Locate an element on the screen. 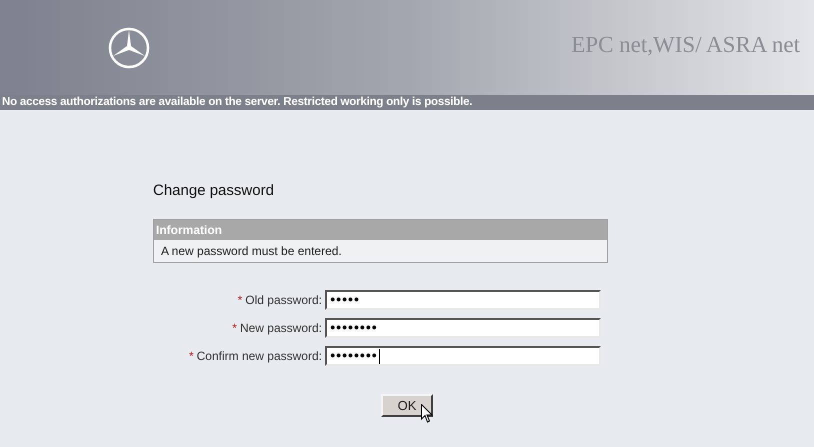  field-label: Confirm new password: is located at coordinates (259, 356).